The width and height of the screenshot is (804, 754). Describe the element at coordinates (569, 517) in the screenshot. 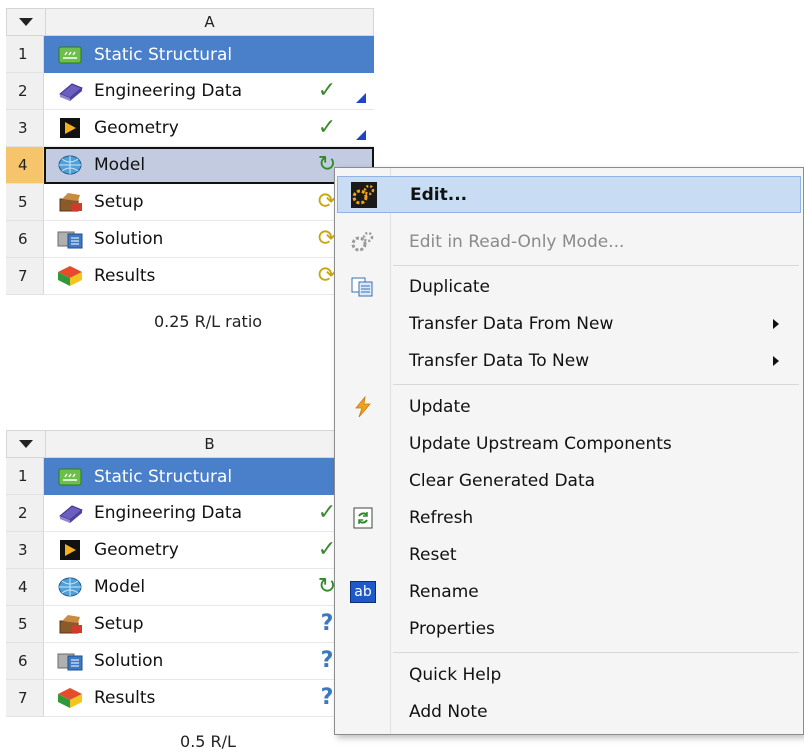

I see `menu-item-refresh: Refresh` at that location.